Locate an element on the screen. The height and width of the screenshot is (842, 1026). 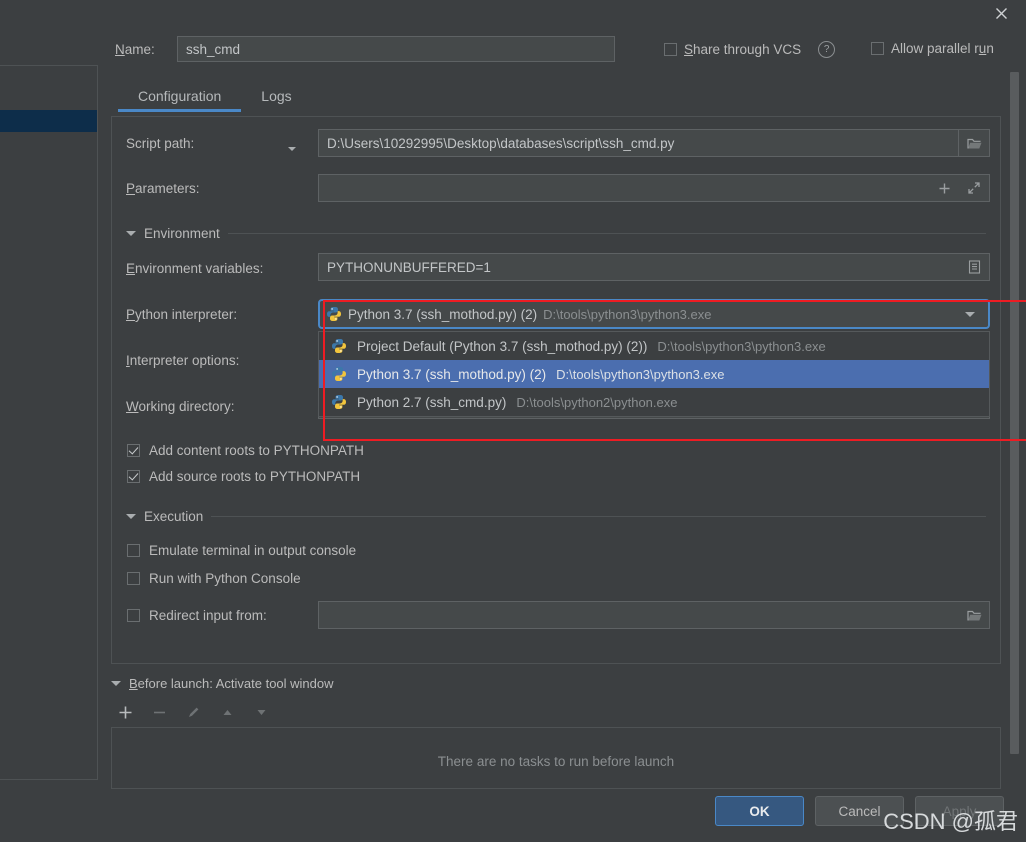
tree-row-selected is located at coordinates (48, 121).